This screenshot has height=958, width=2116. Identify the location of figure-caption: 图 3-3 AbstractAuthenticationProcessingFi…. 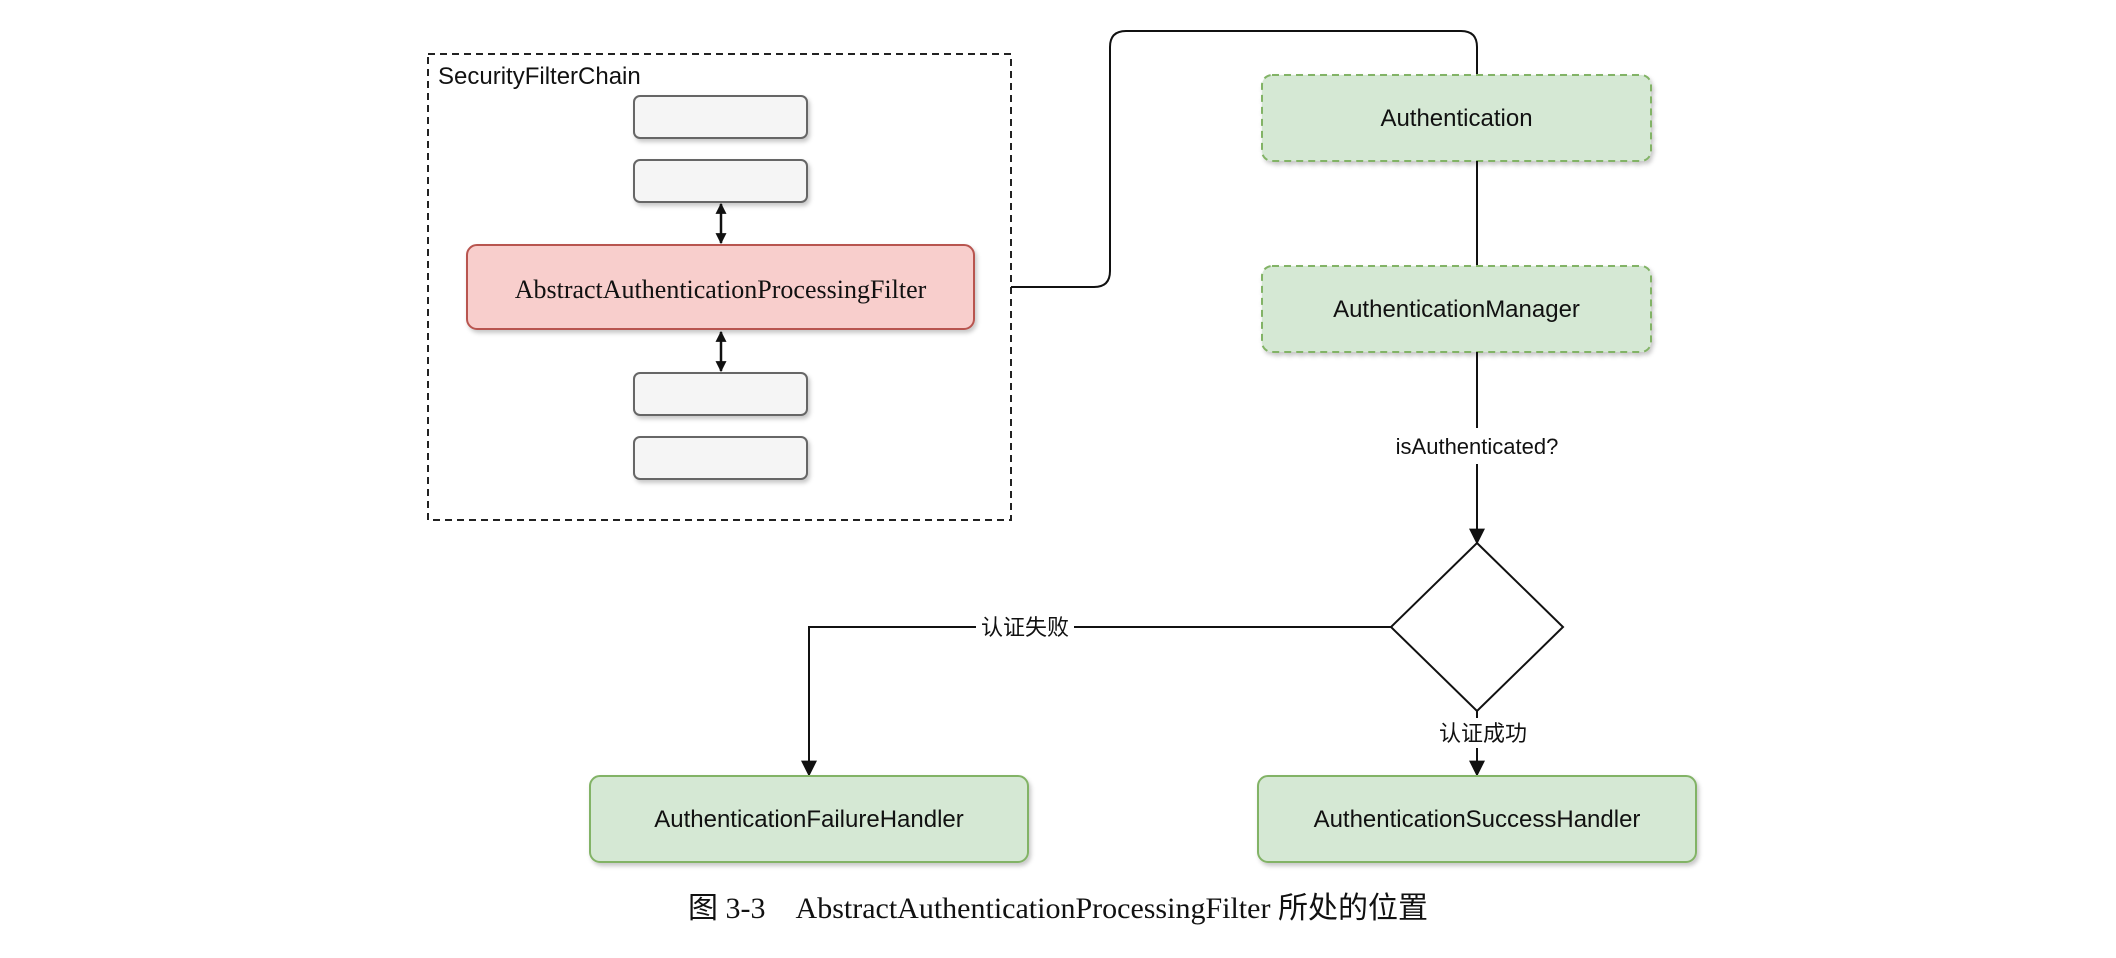
(1058, 908).